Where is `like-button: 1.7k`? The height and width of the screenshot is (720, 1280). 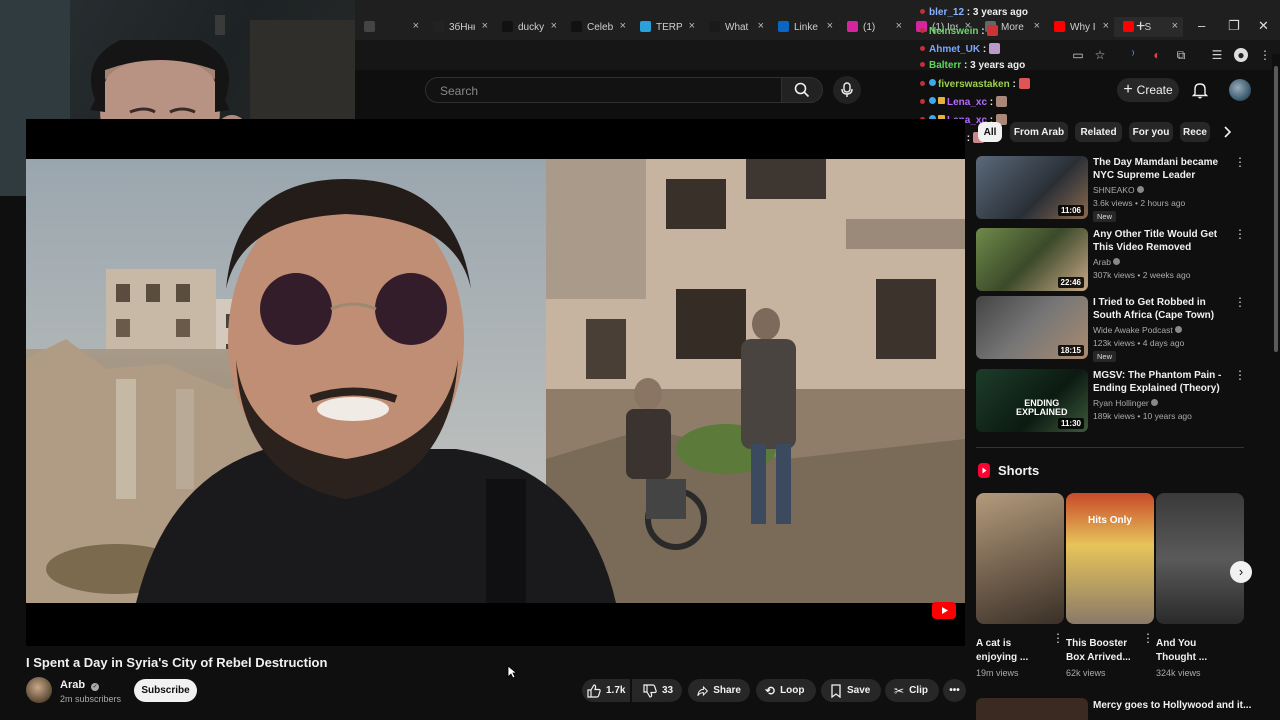
like-button: 1.7k is located at coordinates (606, 690).